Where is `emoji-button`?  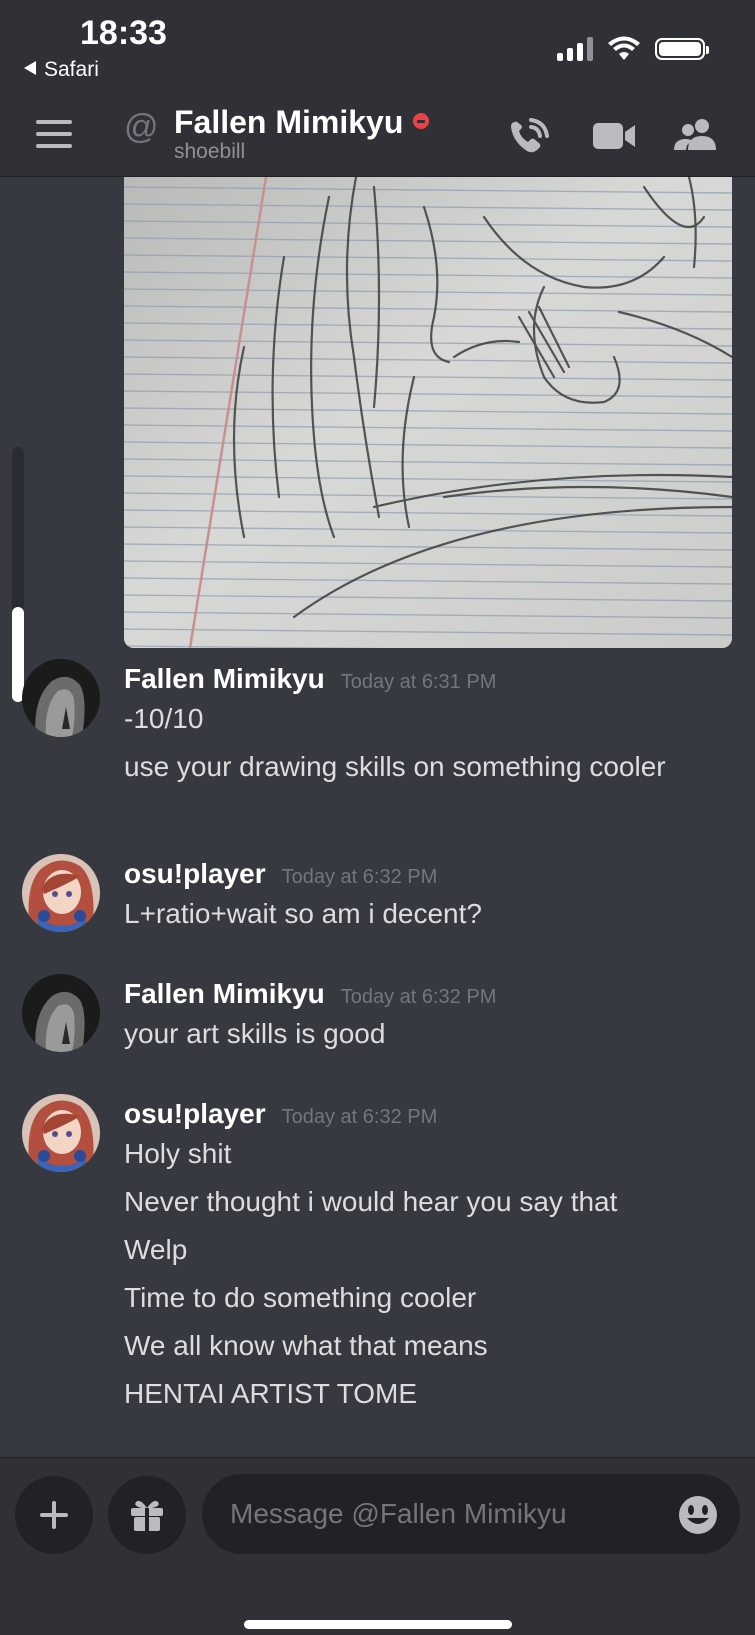 emoji-button is located at coordinates (698, 1515).